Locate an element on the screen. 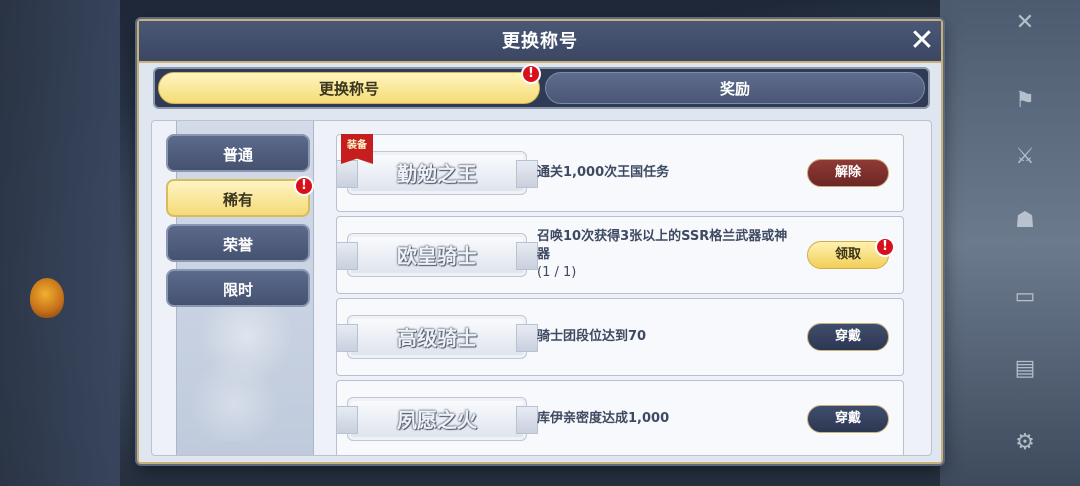 Image resolution: width=1080 pixels, height=486 pixels. title-condition: 库伊亲密度达成1,000 is located at coordinates (667, 418).